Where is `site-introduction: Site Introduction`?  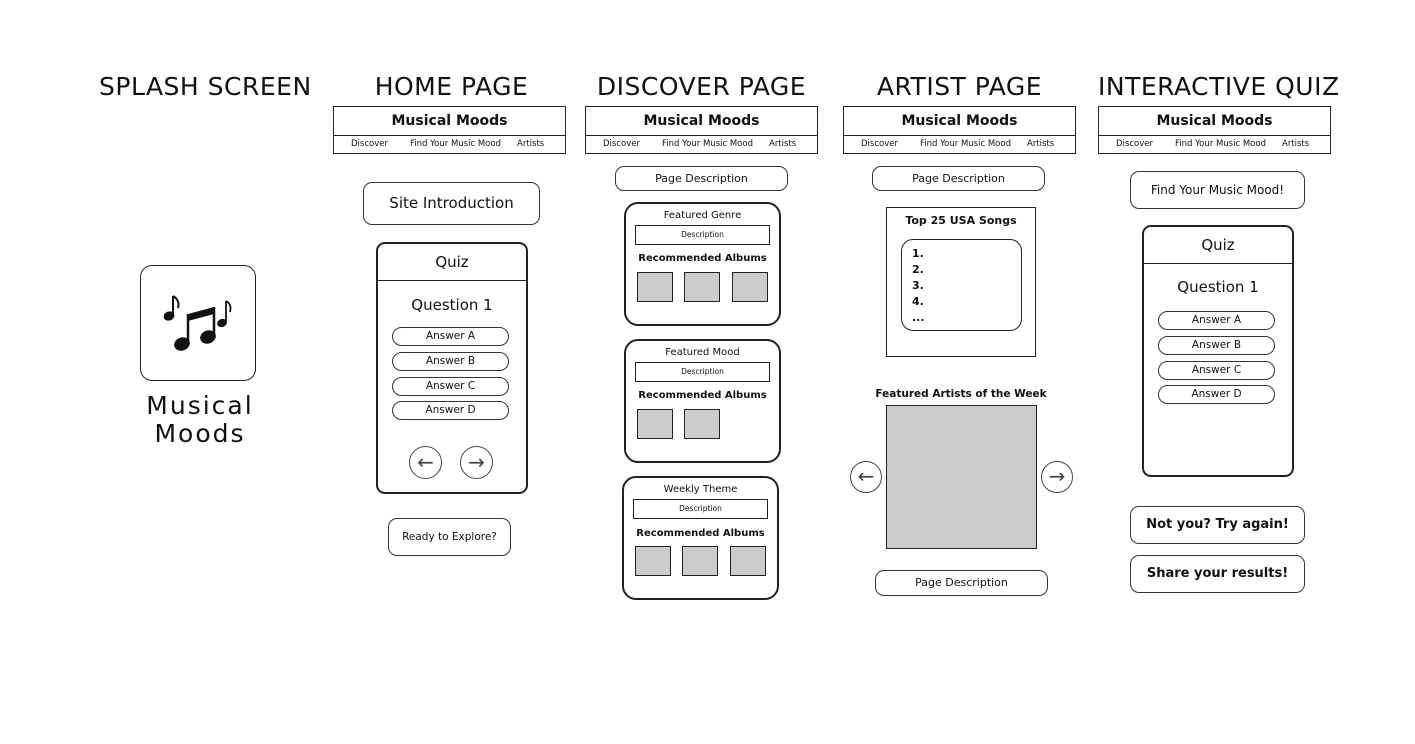
site-introduction: Site Introduction is located at coordinates (451, 203).